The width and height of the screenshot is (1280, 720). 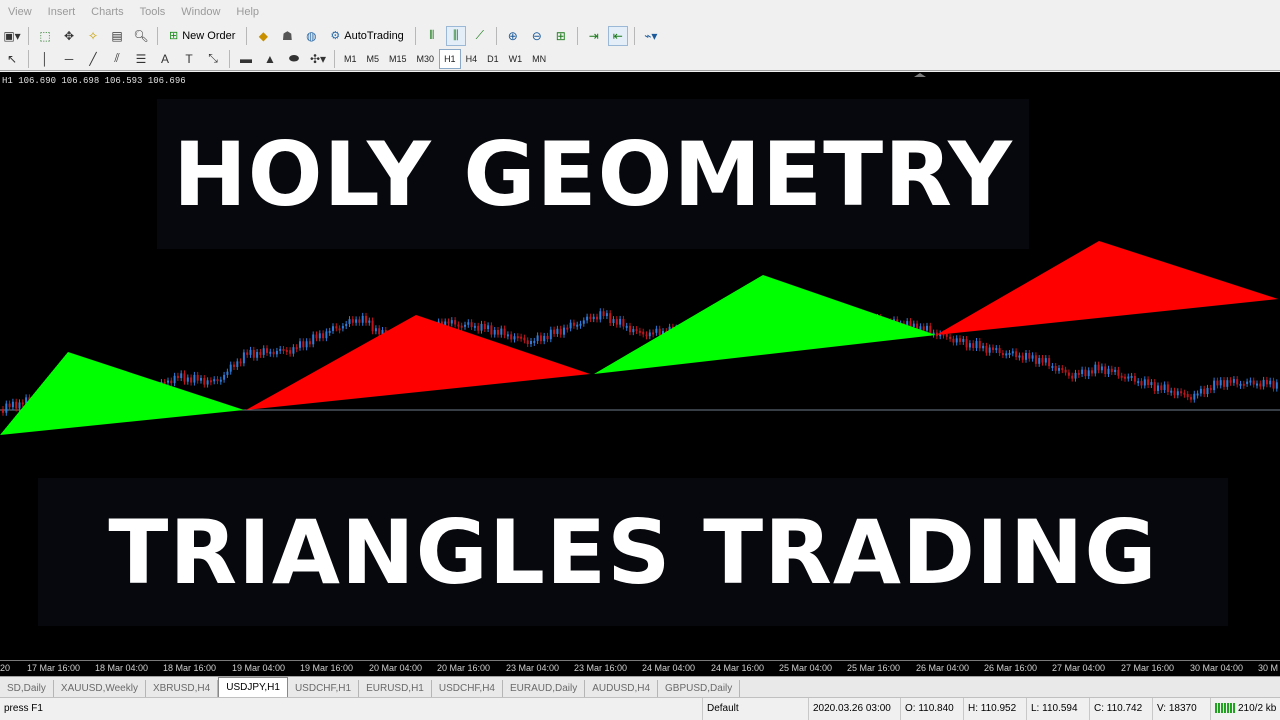 I want to click on fibonacci-icon: ☰, so click(x=141, y=59).